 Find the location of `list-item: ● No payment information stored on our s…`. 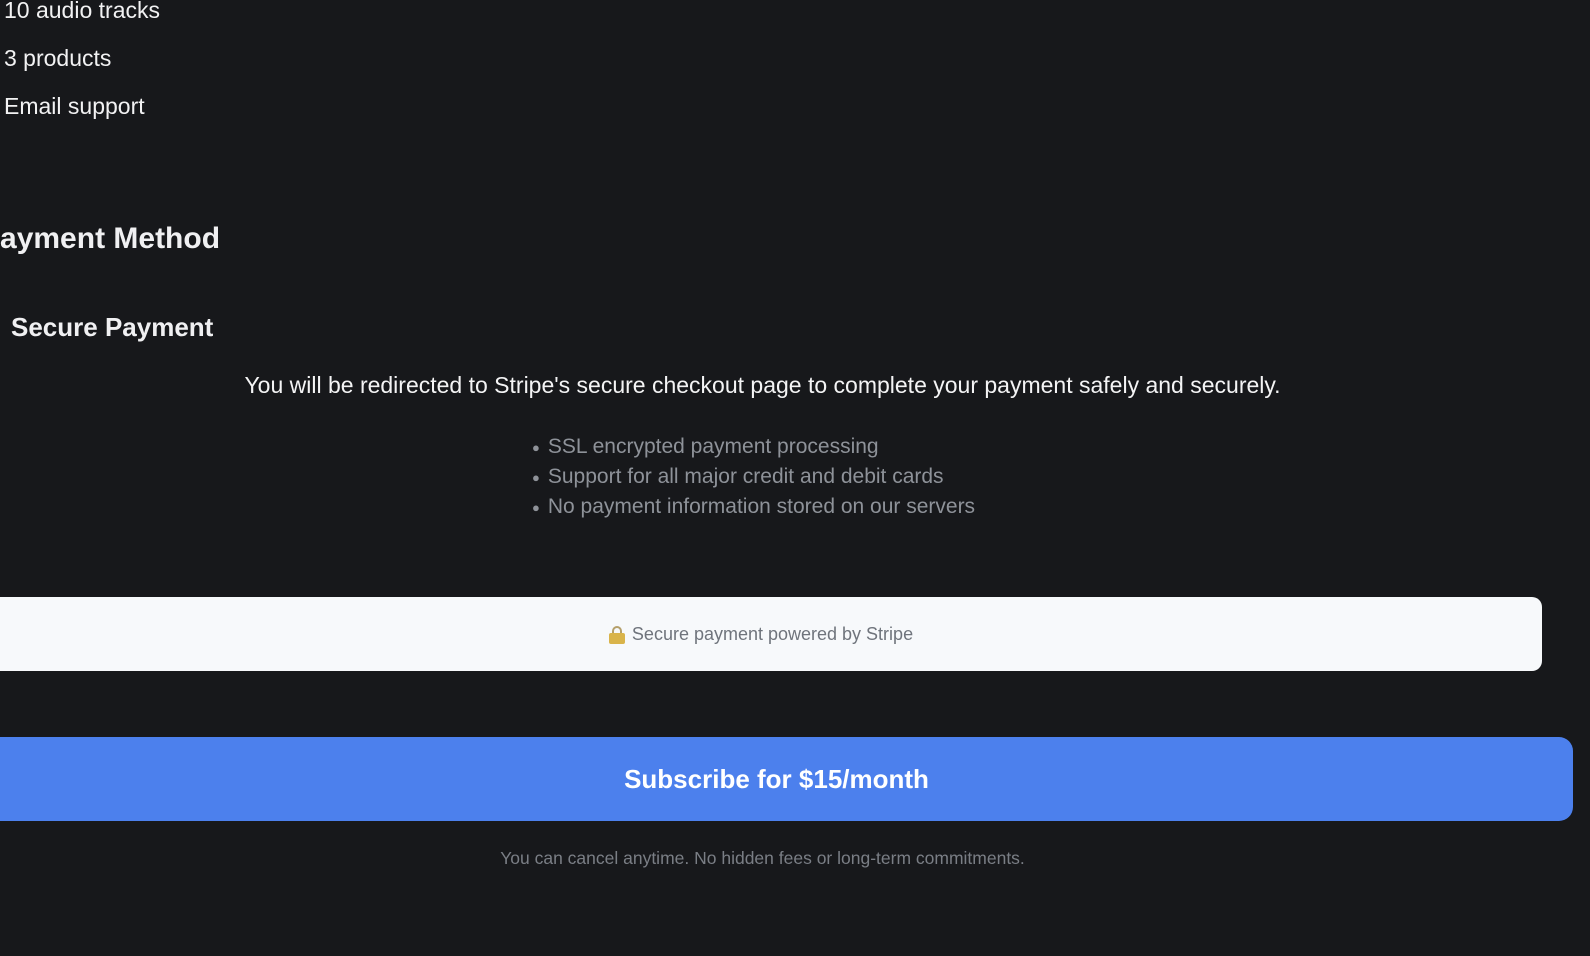

list-item: ● No payment information stored on our s… is located at coordinates (753, 507).